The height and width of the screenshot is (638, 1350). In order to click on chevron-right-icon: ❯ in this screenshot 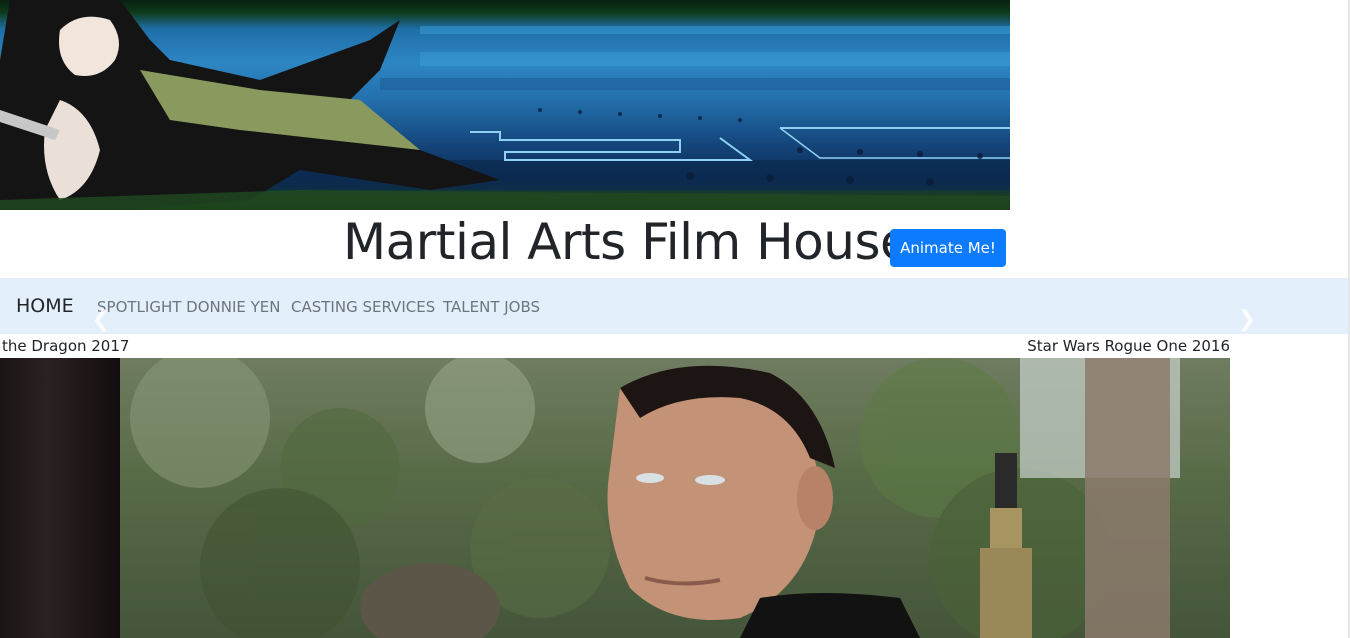, I will do `click(1247, 320)`.